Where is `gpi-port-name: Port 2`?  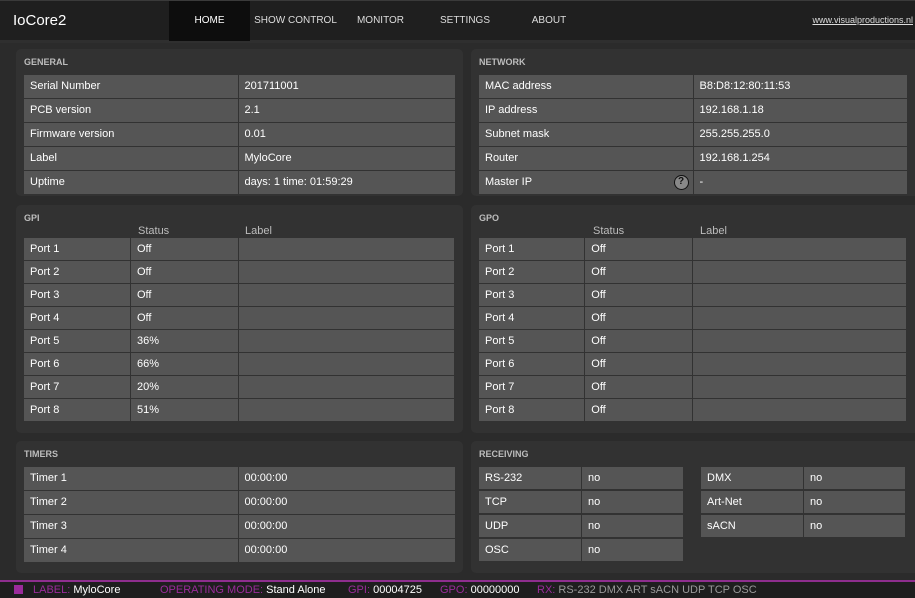
gpi-port-name: Port 2 is located at coordinates (77, 272).